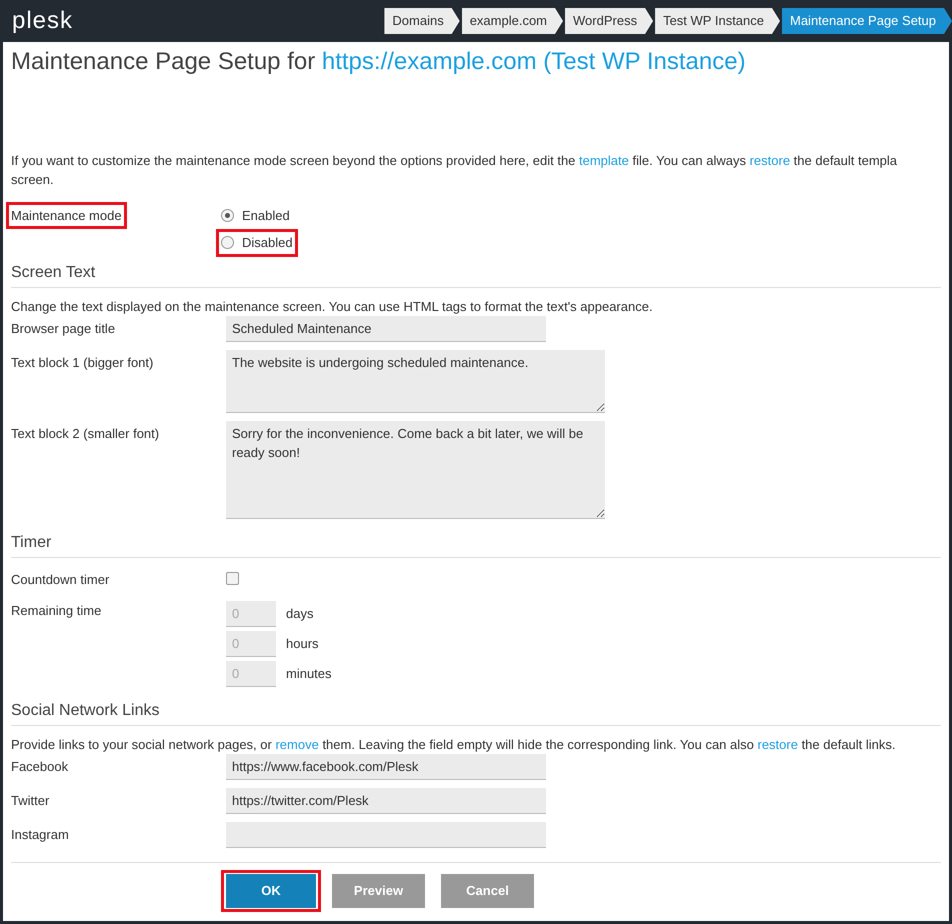 The width and height of the screenshot is (952, 924). Describe the element at coordinates (332, 307) in the screenshot. I see `section-description: Change the text displayed on the maintenance screen. You can use HTML tags to format the text's appearance.` at that location.